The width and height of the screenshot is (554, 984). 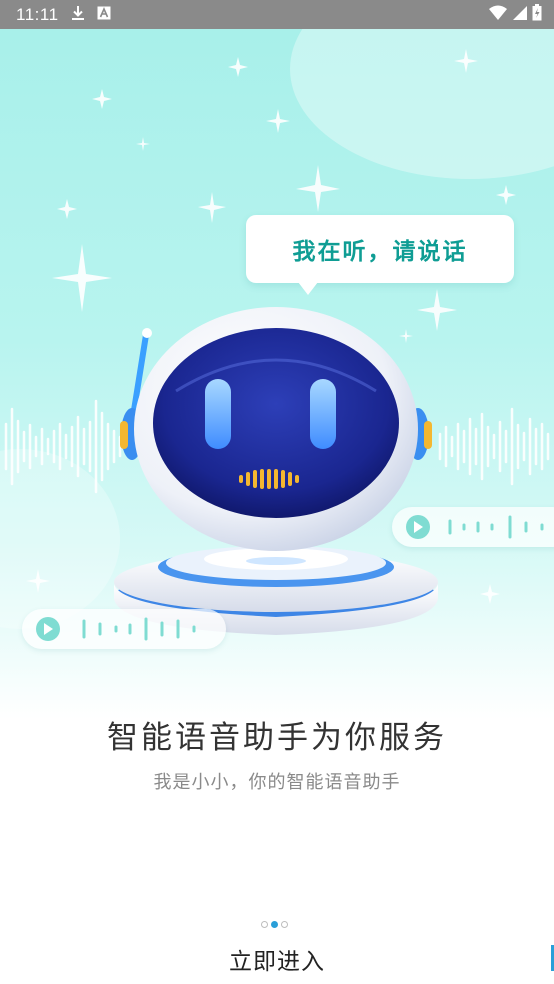 I want to click on keyboard-a-icon, so click(x=104, y=14).